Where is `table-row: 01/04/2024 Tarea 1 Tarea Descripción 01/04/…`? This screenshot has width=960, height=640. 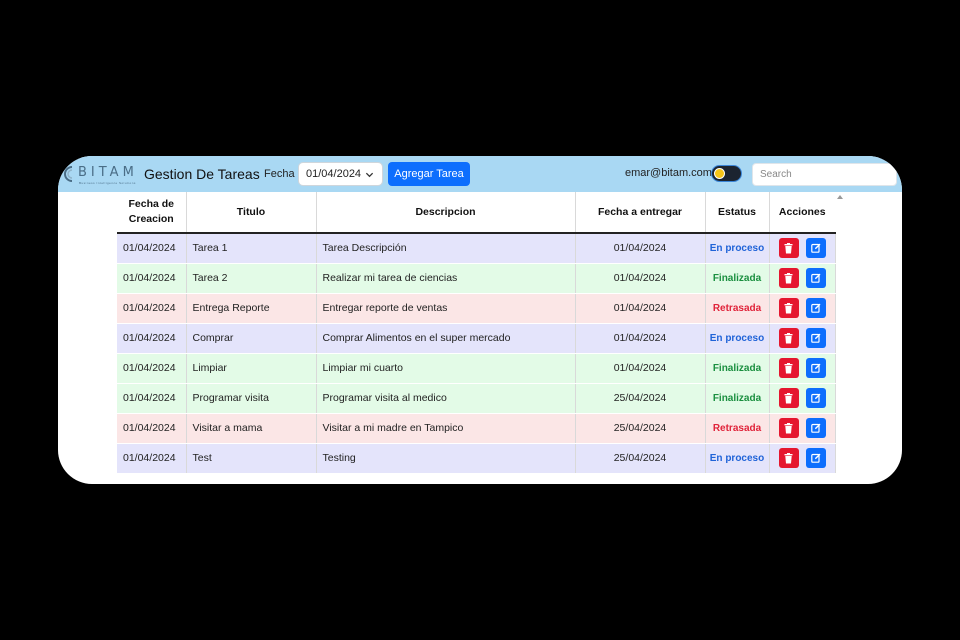 table-row: 01/04/2024 Tarea 1 Tarea Descripción 01/04/… is located at coordinates (476, 248).